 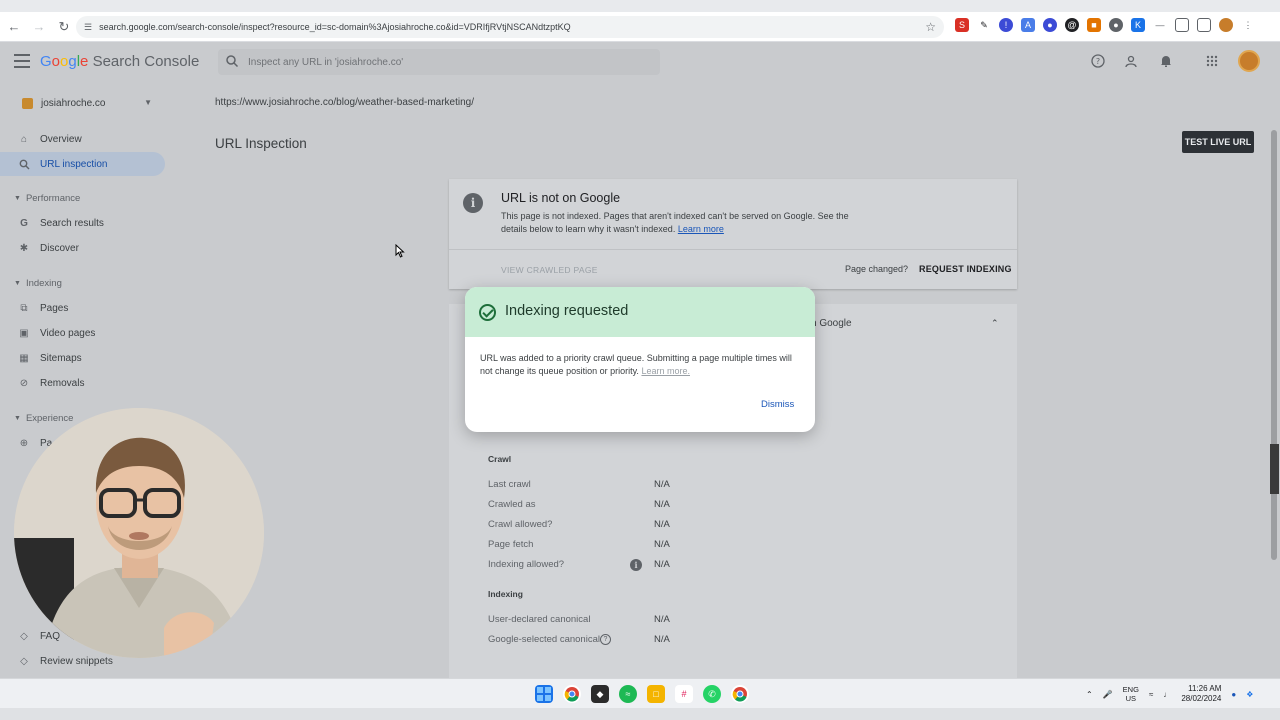 I want to click on detail-row: Google-selected canonical ? N/A, so click(x=613, y=641).